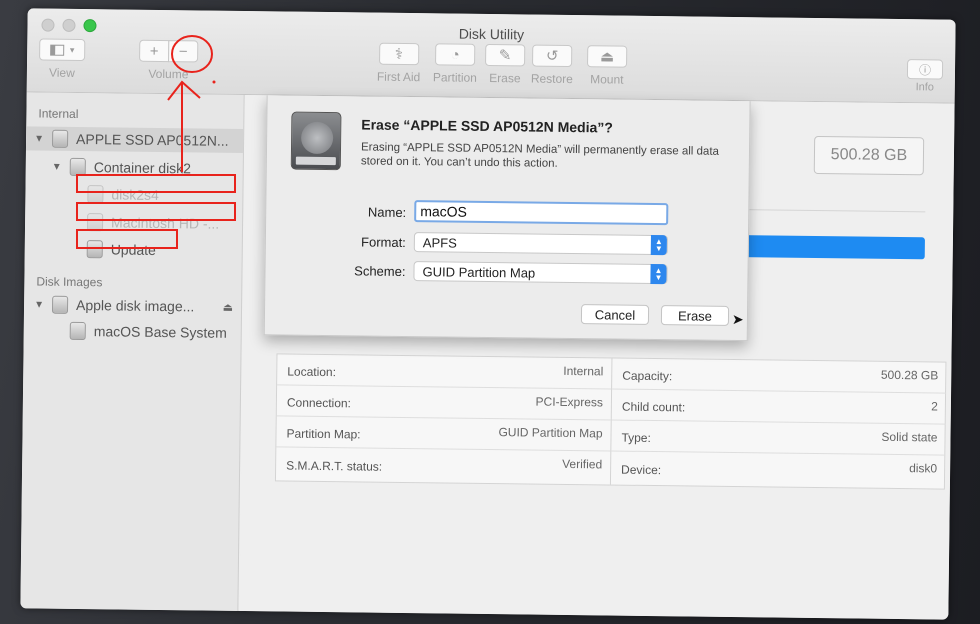 The height and width of the screenshot is (624, 980). I want to click on annotation-dot, so click(214, 82).